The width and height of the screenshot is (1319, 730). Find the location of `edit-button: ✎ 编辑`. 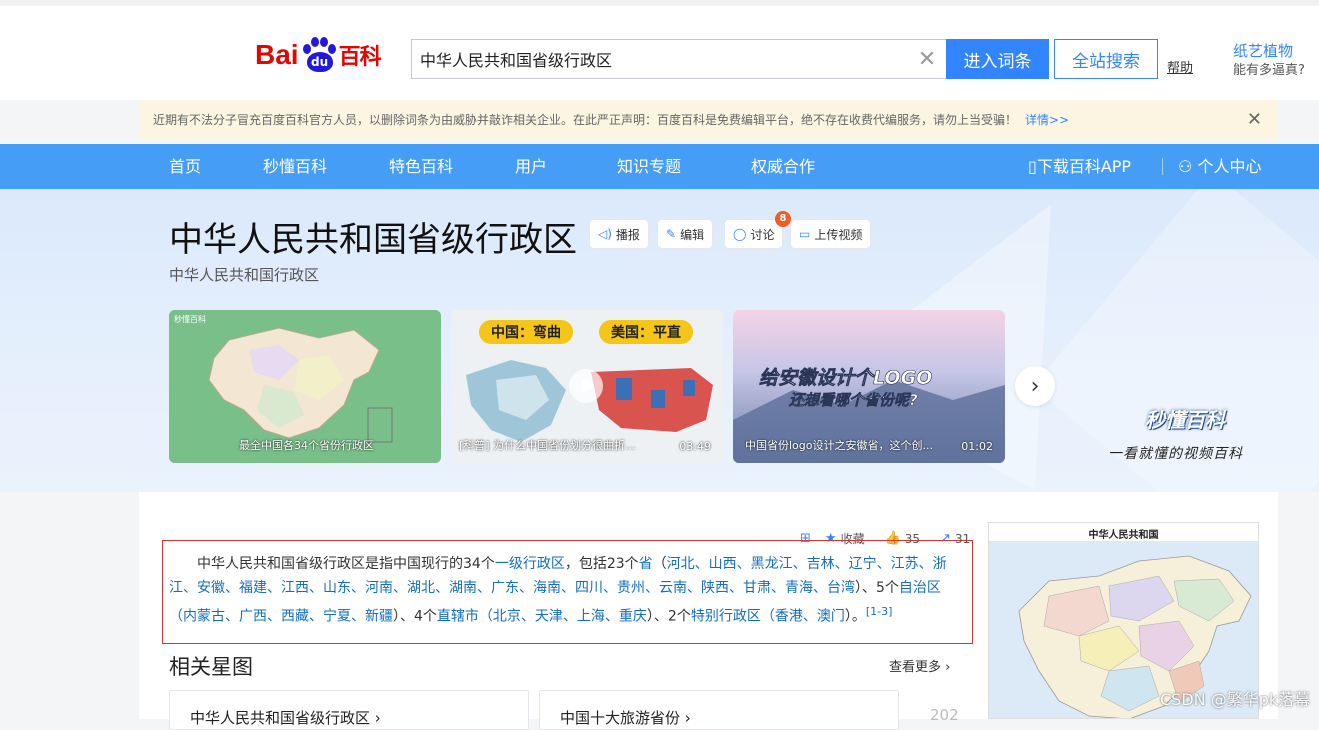

edit-button: ✎ 编辑 is located at coordinates (685, 234).